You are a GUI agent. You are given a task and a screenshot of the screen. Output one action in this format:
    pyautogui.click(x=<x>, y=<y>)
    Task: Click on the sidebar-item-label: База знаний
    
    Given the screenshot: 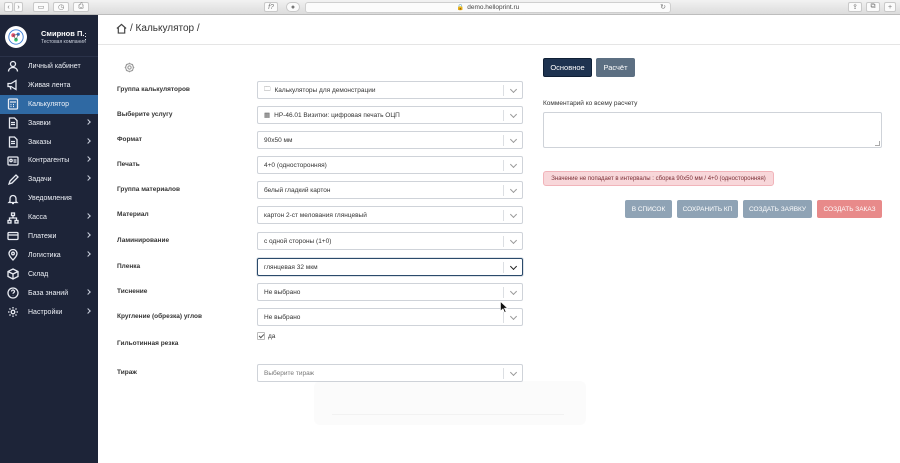 What is the action you would take?
    pyautogui.click(x=48, y=293)
    